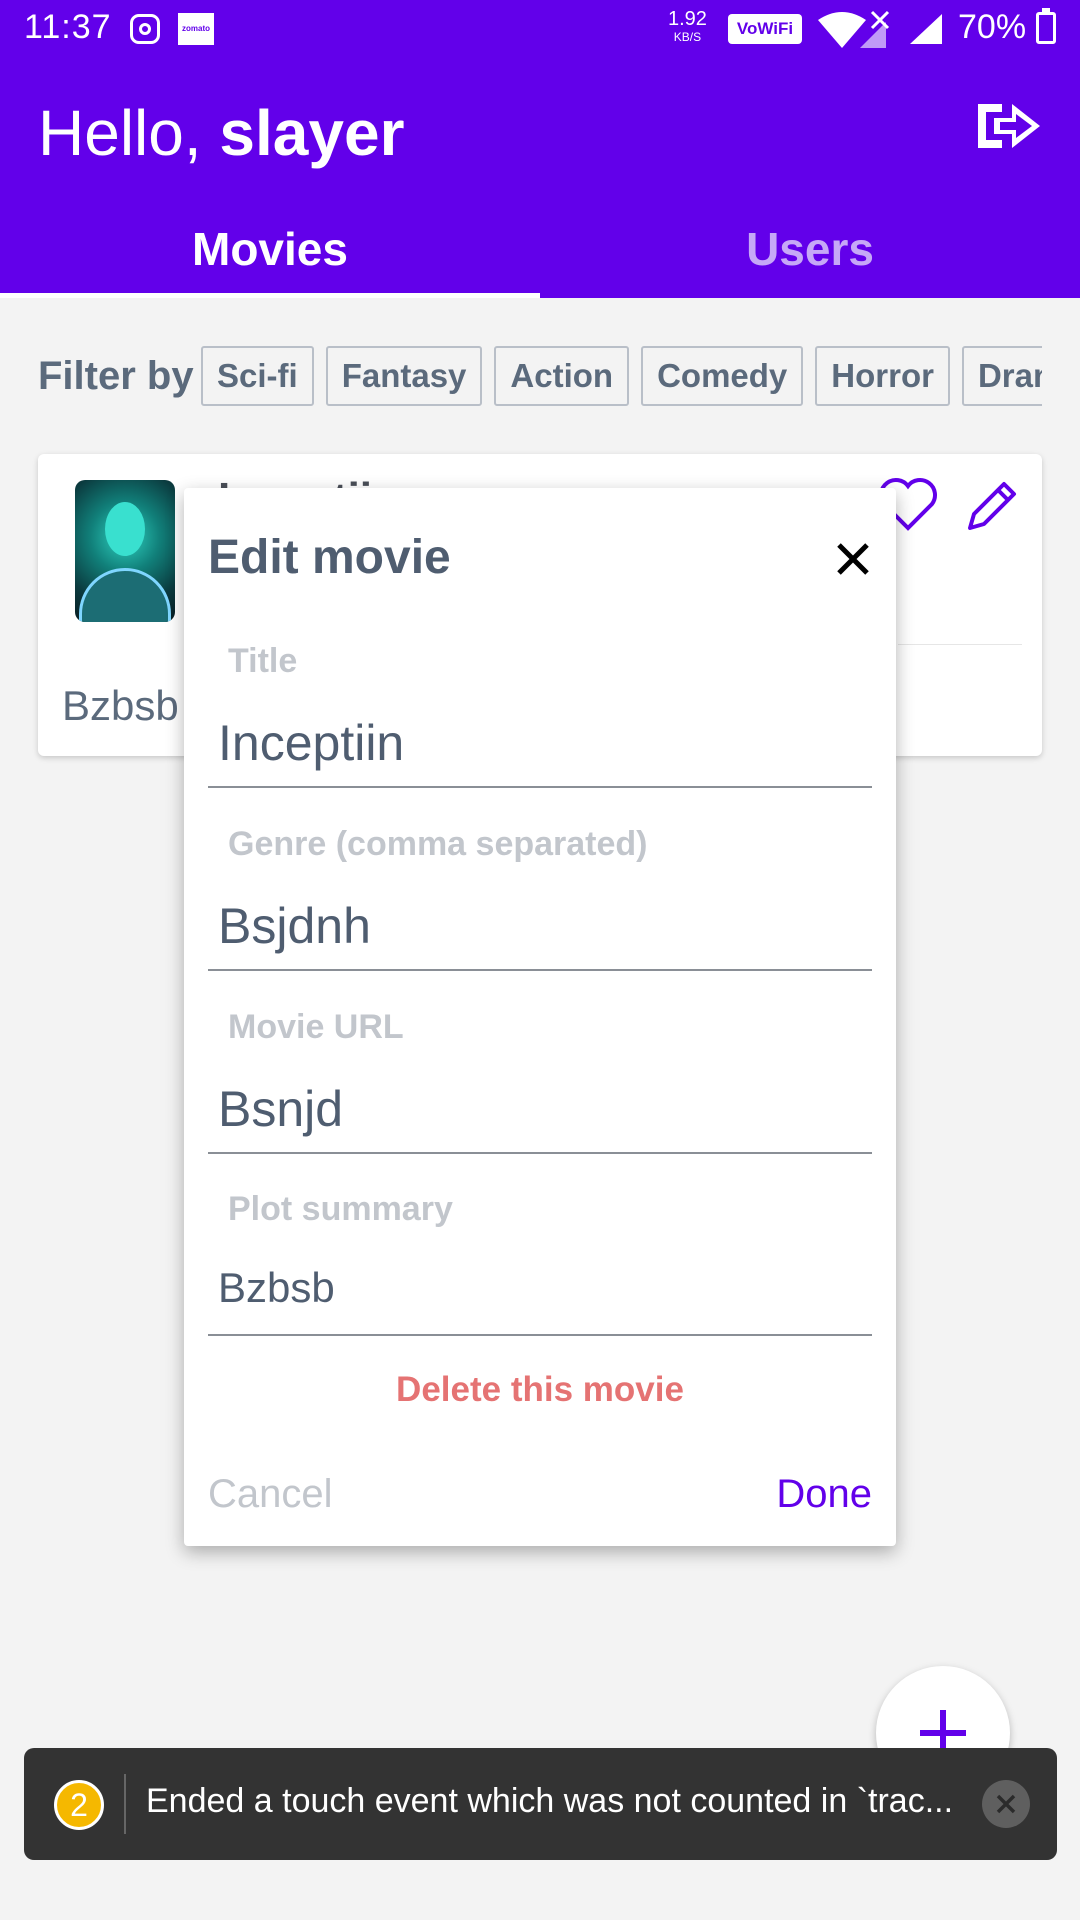 This screenshot has width=1080, height=1920. I want to click on delete-movie-button: Delete this movie, so click(540, 1390).